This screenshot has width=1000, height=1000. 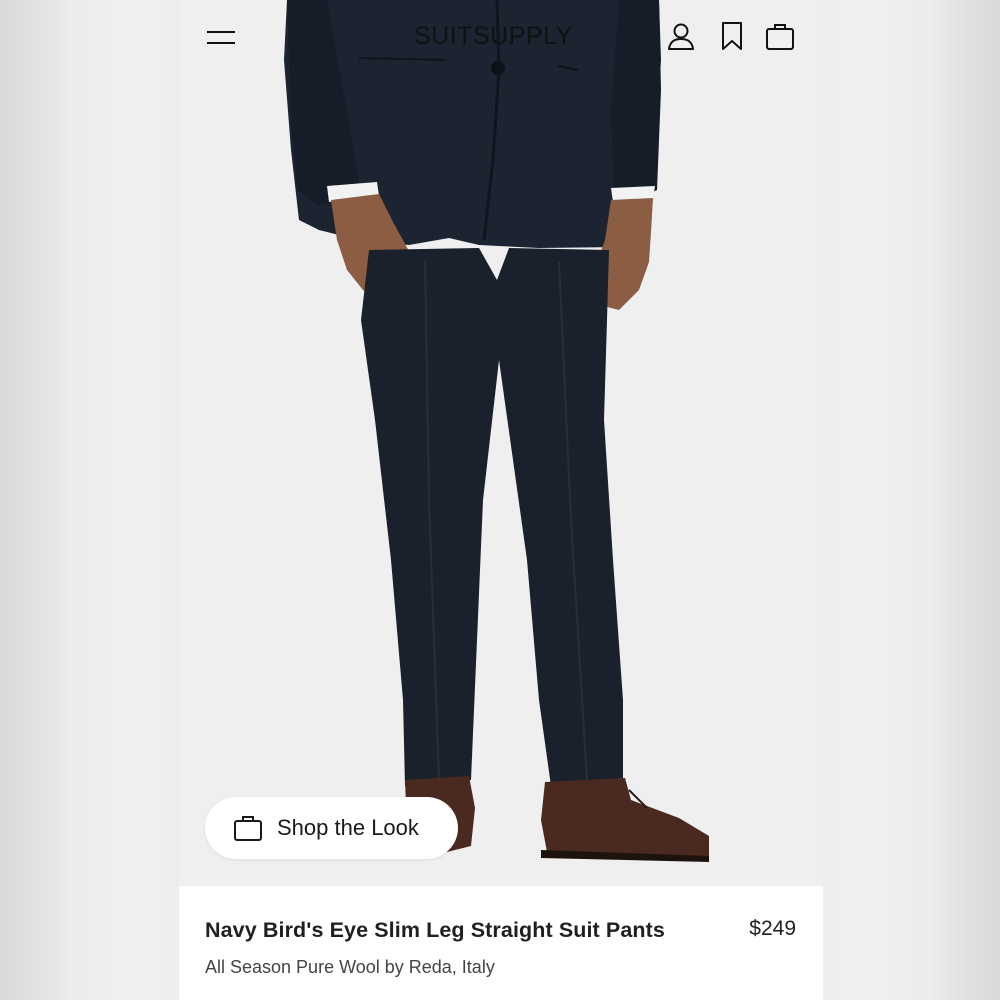 What do you see at coordinates (348, 827) in the screenshot?
I see `shop-the-look-label: Shop the Look` at bounding box center [348, 827].